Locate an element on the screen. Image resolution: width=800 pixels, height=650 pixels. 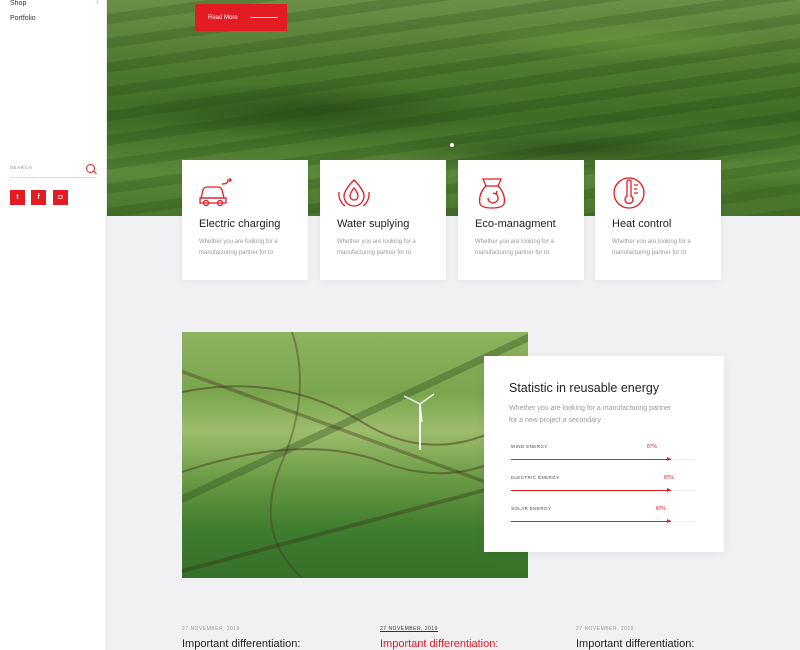
facebook-icon: f is located at coordinates (38, 197).